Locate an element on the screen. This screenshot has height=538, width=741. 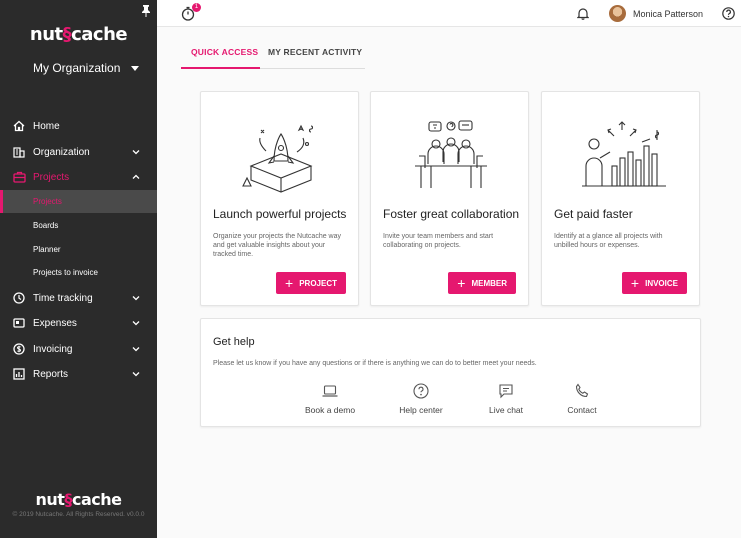
timer-badge: 1 is located at coordinates (196, 7).